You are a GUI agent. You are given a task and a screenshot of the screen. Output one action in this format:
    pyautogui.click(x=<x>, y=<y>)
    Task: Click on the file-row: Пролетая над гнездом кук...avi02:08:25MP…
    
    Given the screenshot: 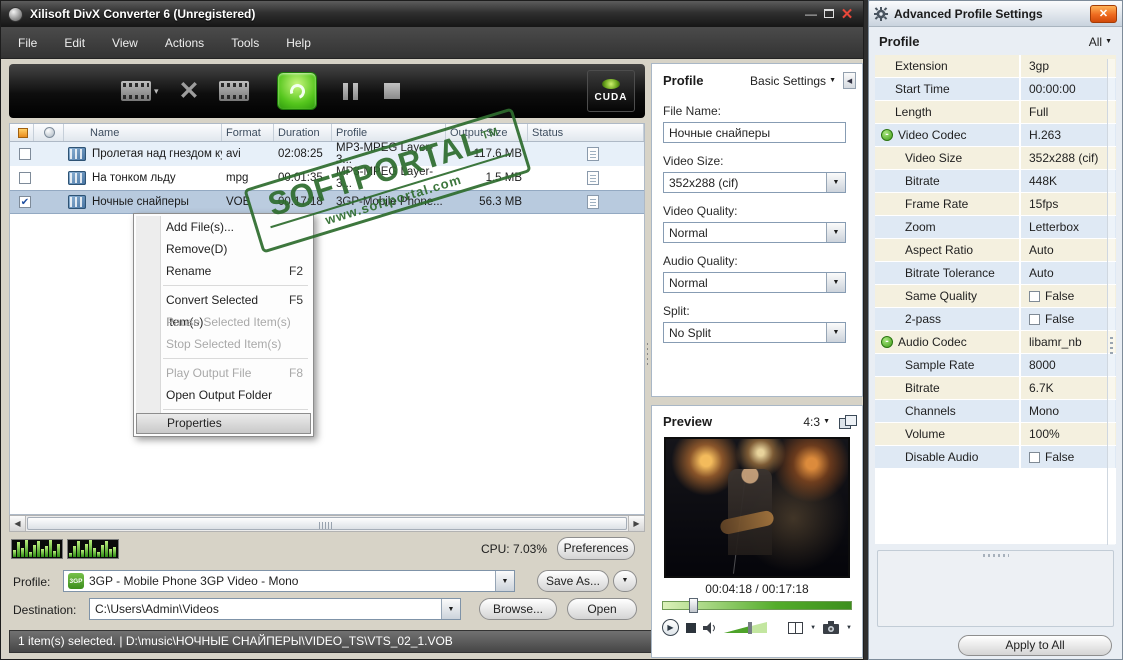 What is the action you would take?
    pyautogui.click(x=327, y=154)
    